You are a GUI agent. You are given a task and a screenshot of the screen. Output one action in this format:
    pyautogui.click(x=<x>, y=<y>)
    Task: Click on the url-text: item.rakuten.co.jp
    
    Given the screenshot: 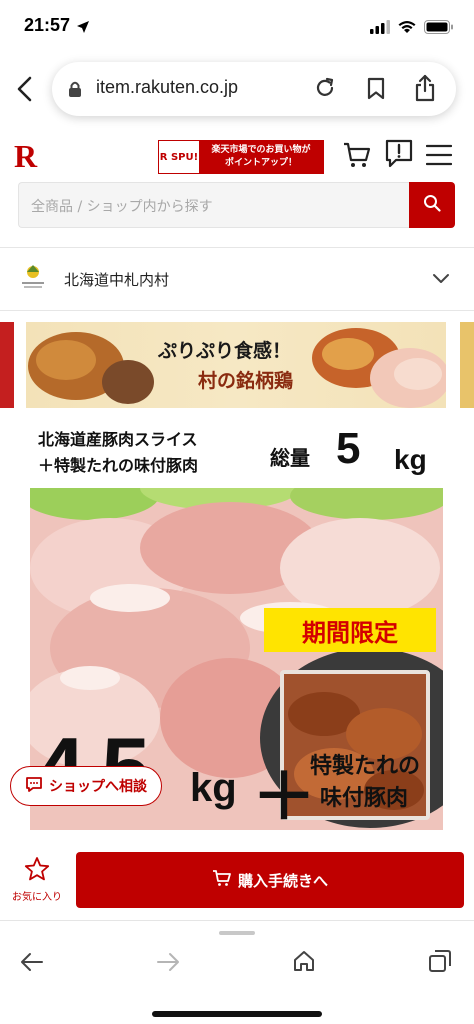 What is the action you would take?
    pyautogui.click(x=167, y=87)
    